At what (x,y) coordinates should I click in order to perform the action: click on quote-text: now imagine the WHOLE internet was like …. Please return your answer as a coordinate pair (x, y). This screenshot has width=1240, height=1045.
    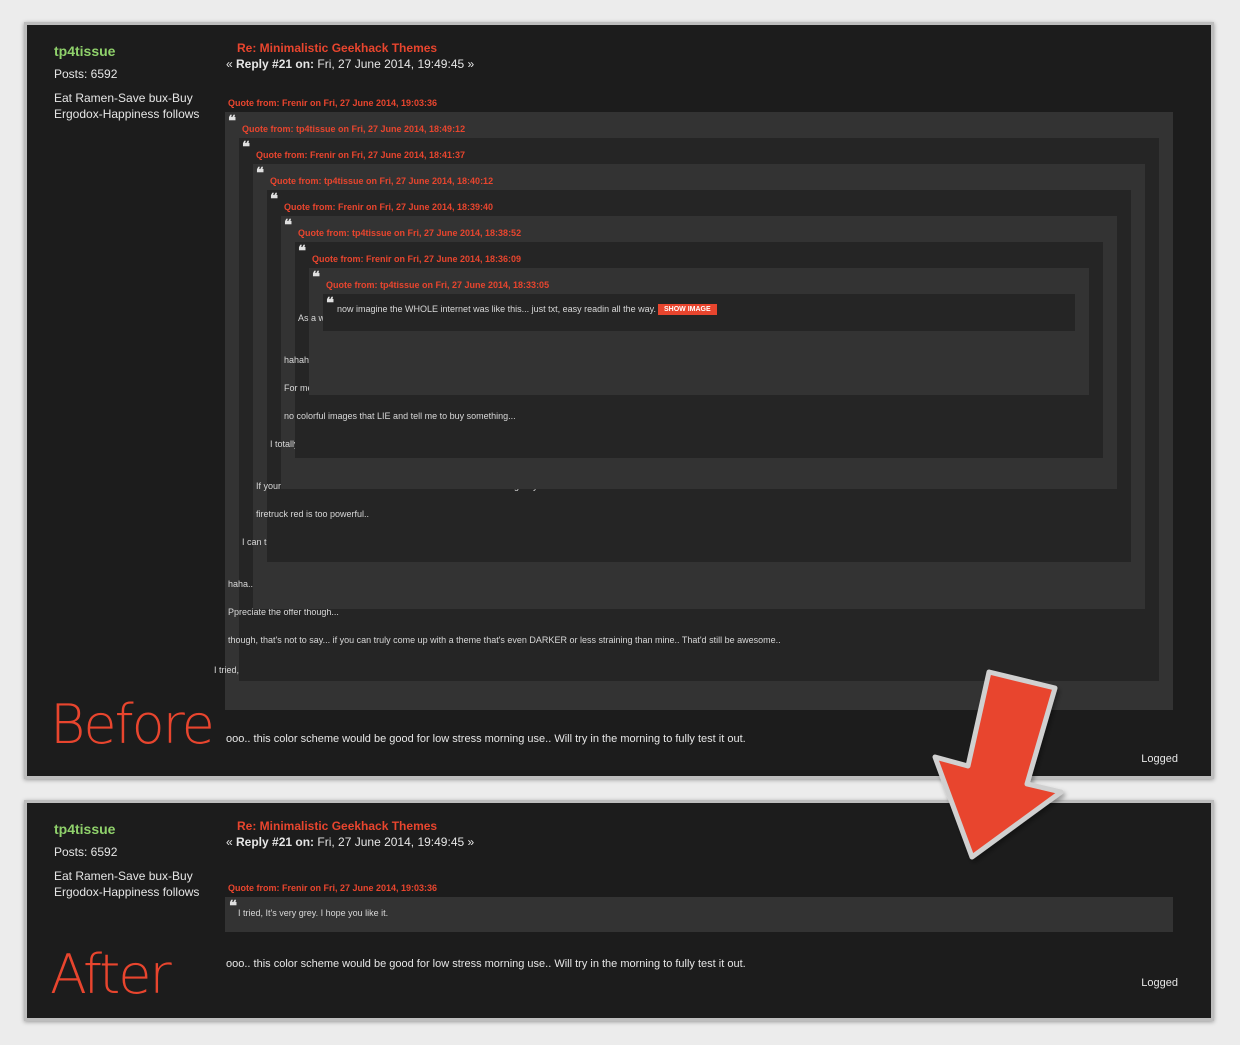
    Looking at the image, I should click on (527, 309).